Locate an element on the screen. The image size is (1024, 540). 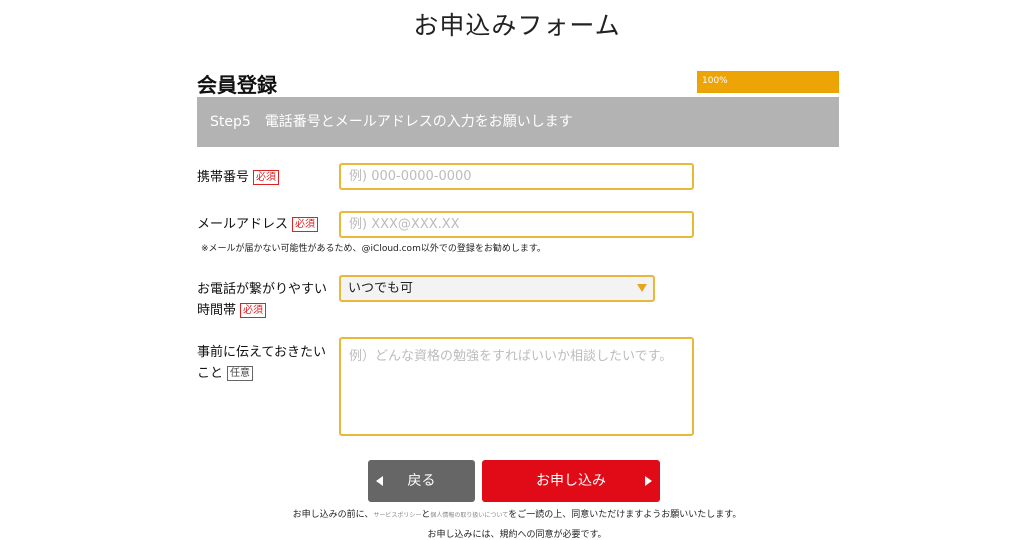
message-label: 事前に伝えておきたい こと 任意 is located at coordinates (261, 363).